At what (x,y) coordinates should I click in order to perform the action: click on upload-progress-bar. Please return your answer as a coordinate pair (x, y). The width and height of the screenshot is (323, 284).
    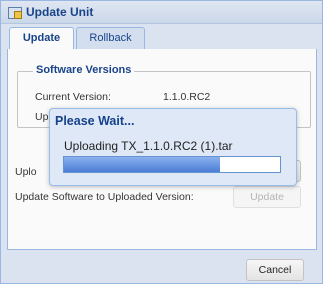
    Looking at the image, I should click on (172, 164).